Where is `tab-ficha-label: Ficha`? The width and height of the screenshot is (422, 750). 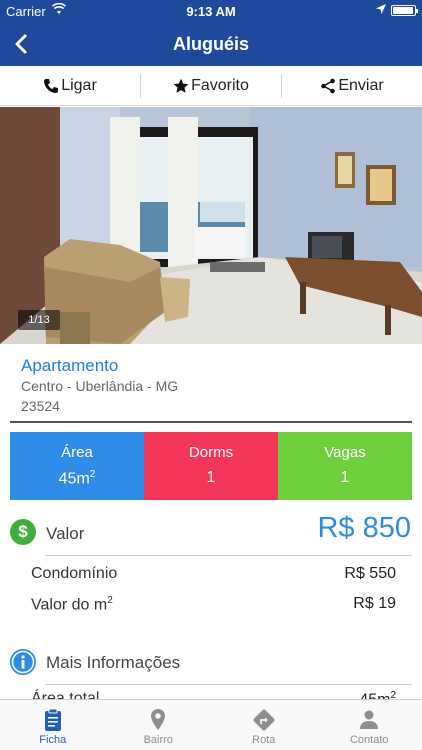
tab-ficha-label: Ficha is located at coordinates (53, 740).